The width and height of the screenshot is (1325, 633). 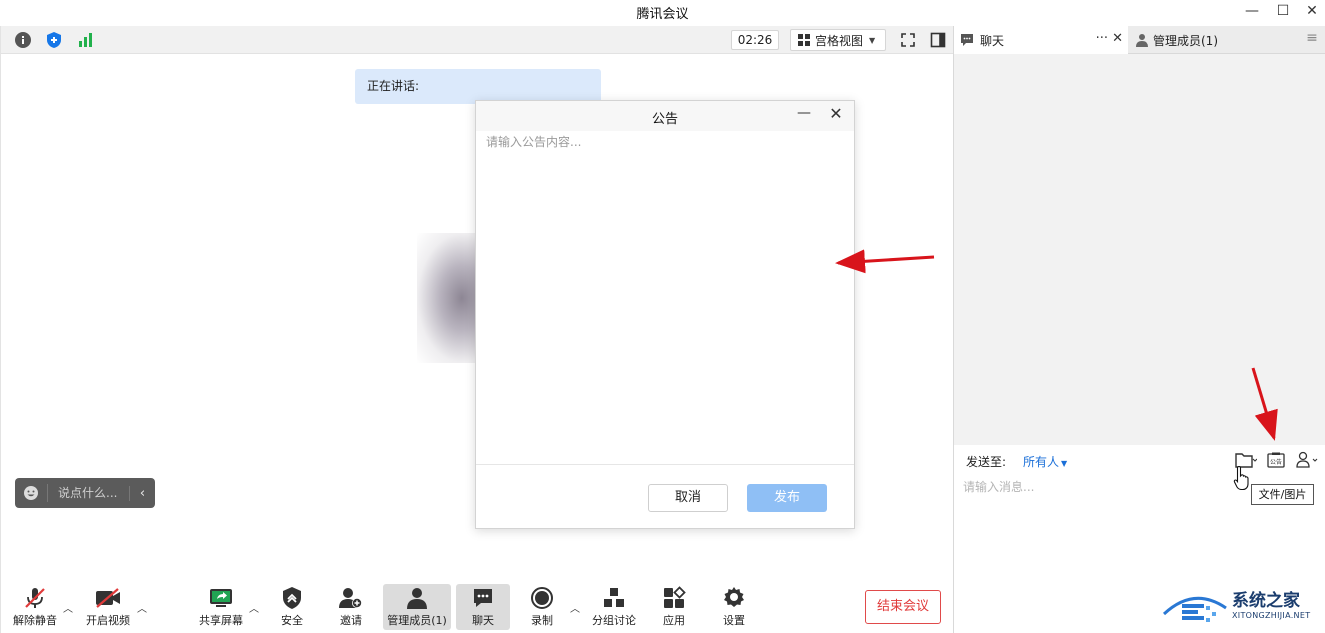 What do you see at coordinates (734, 620) in the screenshot?
I see `settings-label: 设置` at bounding box center [734, 620].